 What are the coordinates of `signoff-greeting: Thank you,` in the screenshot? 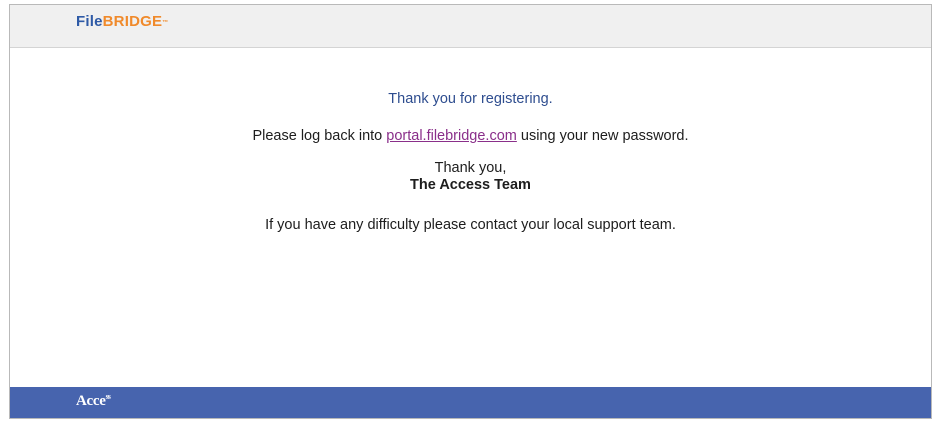 It's located at (470, 168).